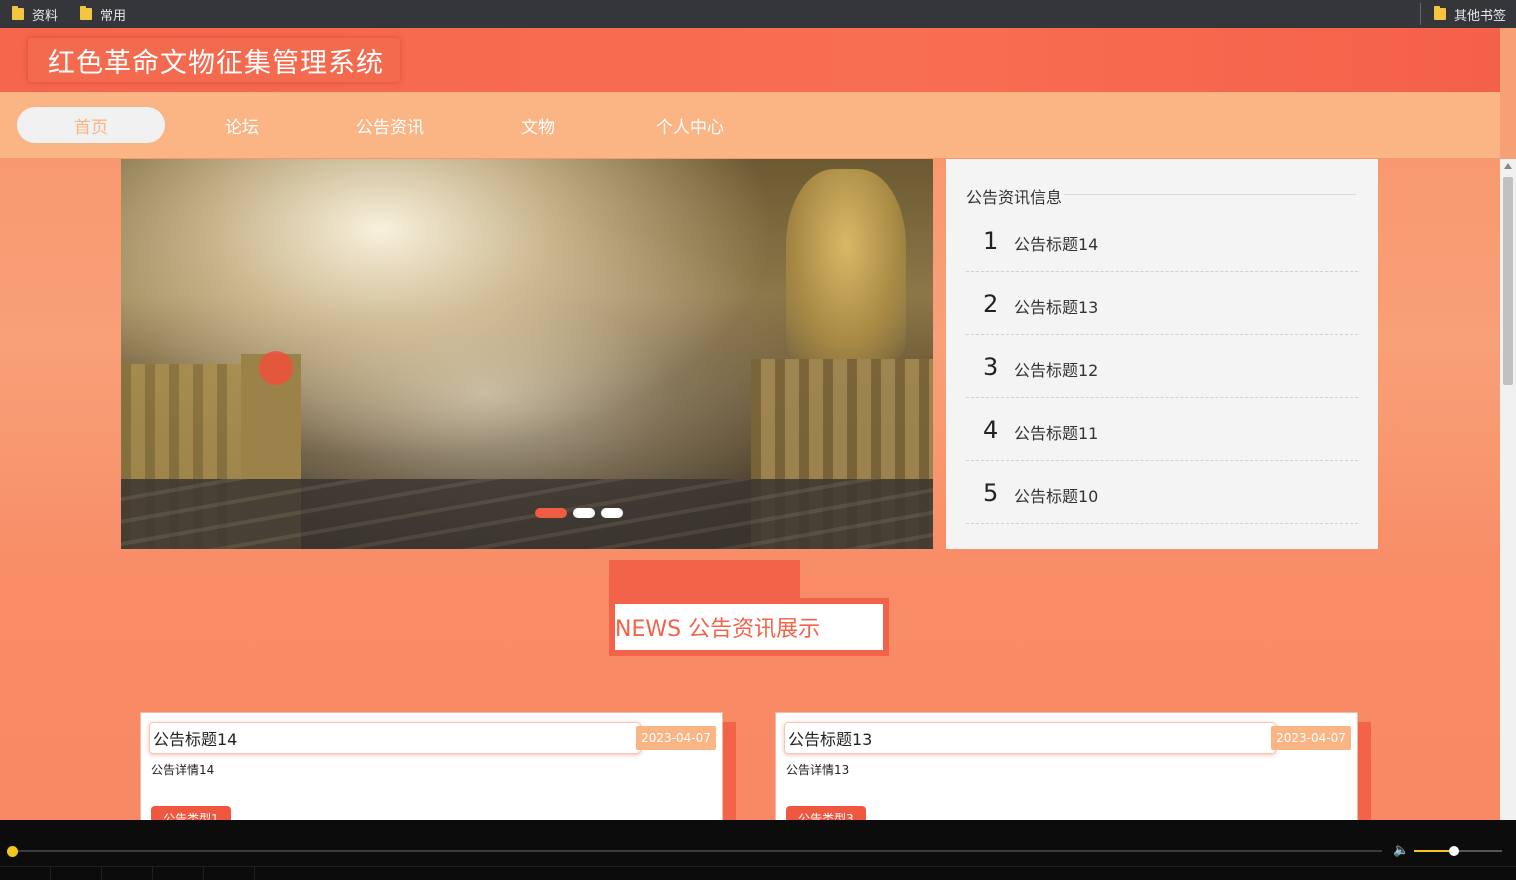  What do you see at coordinates (113, 16) in the screenshot?
I see `bookmark-label: 常用` at bounding box center [113, 16].